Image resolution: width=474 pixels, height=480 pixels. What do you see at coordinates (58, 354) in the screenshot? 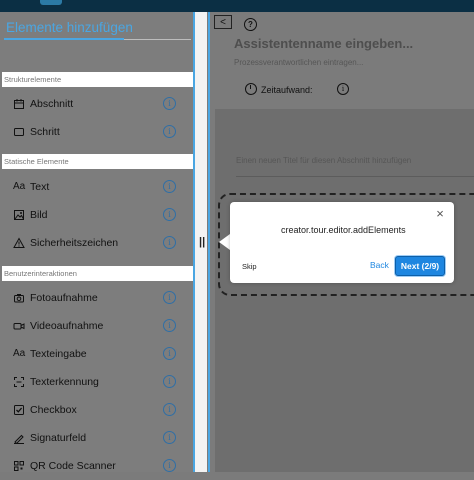
I see `sidebar-item-label: Texteingabe` at bounding box center [58, 354].